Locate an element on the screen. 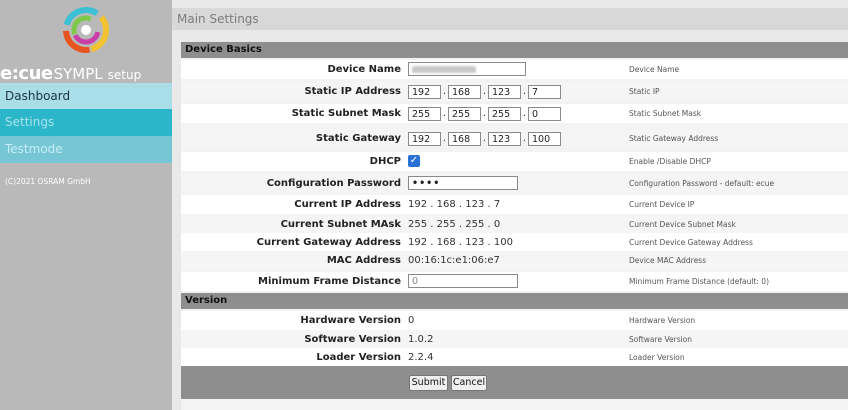 The height and width of the screenshot is (410, 848). brand-name: e:cueSYMPL setup is located at coordinates (86, 73).